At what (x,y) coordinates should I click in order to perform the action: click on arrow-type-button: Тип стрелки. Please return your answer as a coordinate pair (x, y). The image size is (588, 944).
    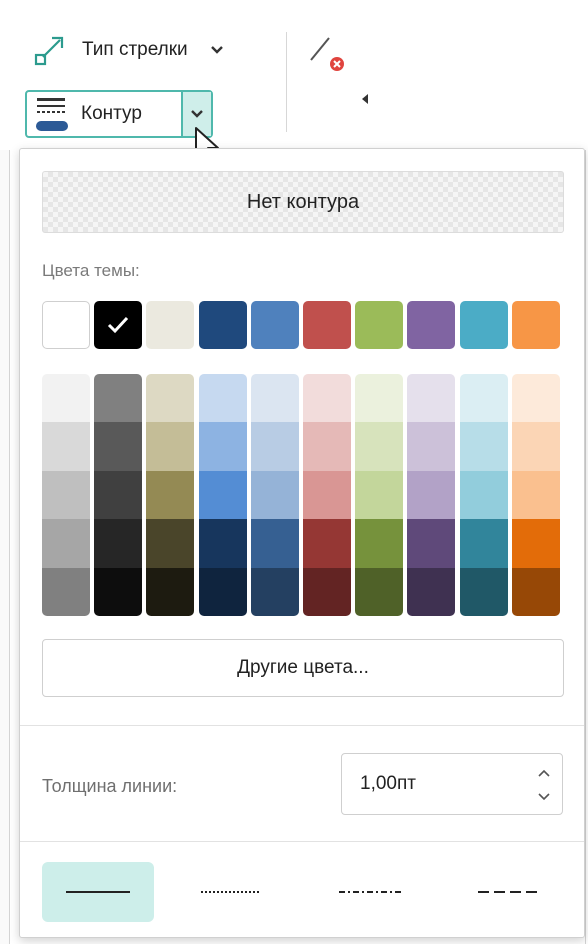
    Looking at the image, I should click on (127, 50).